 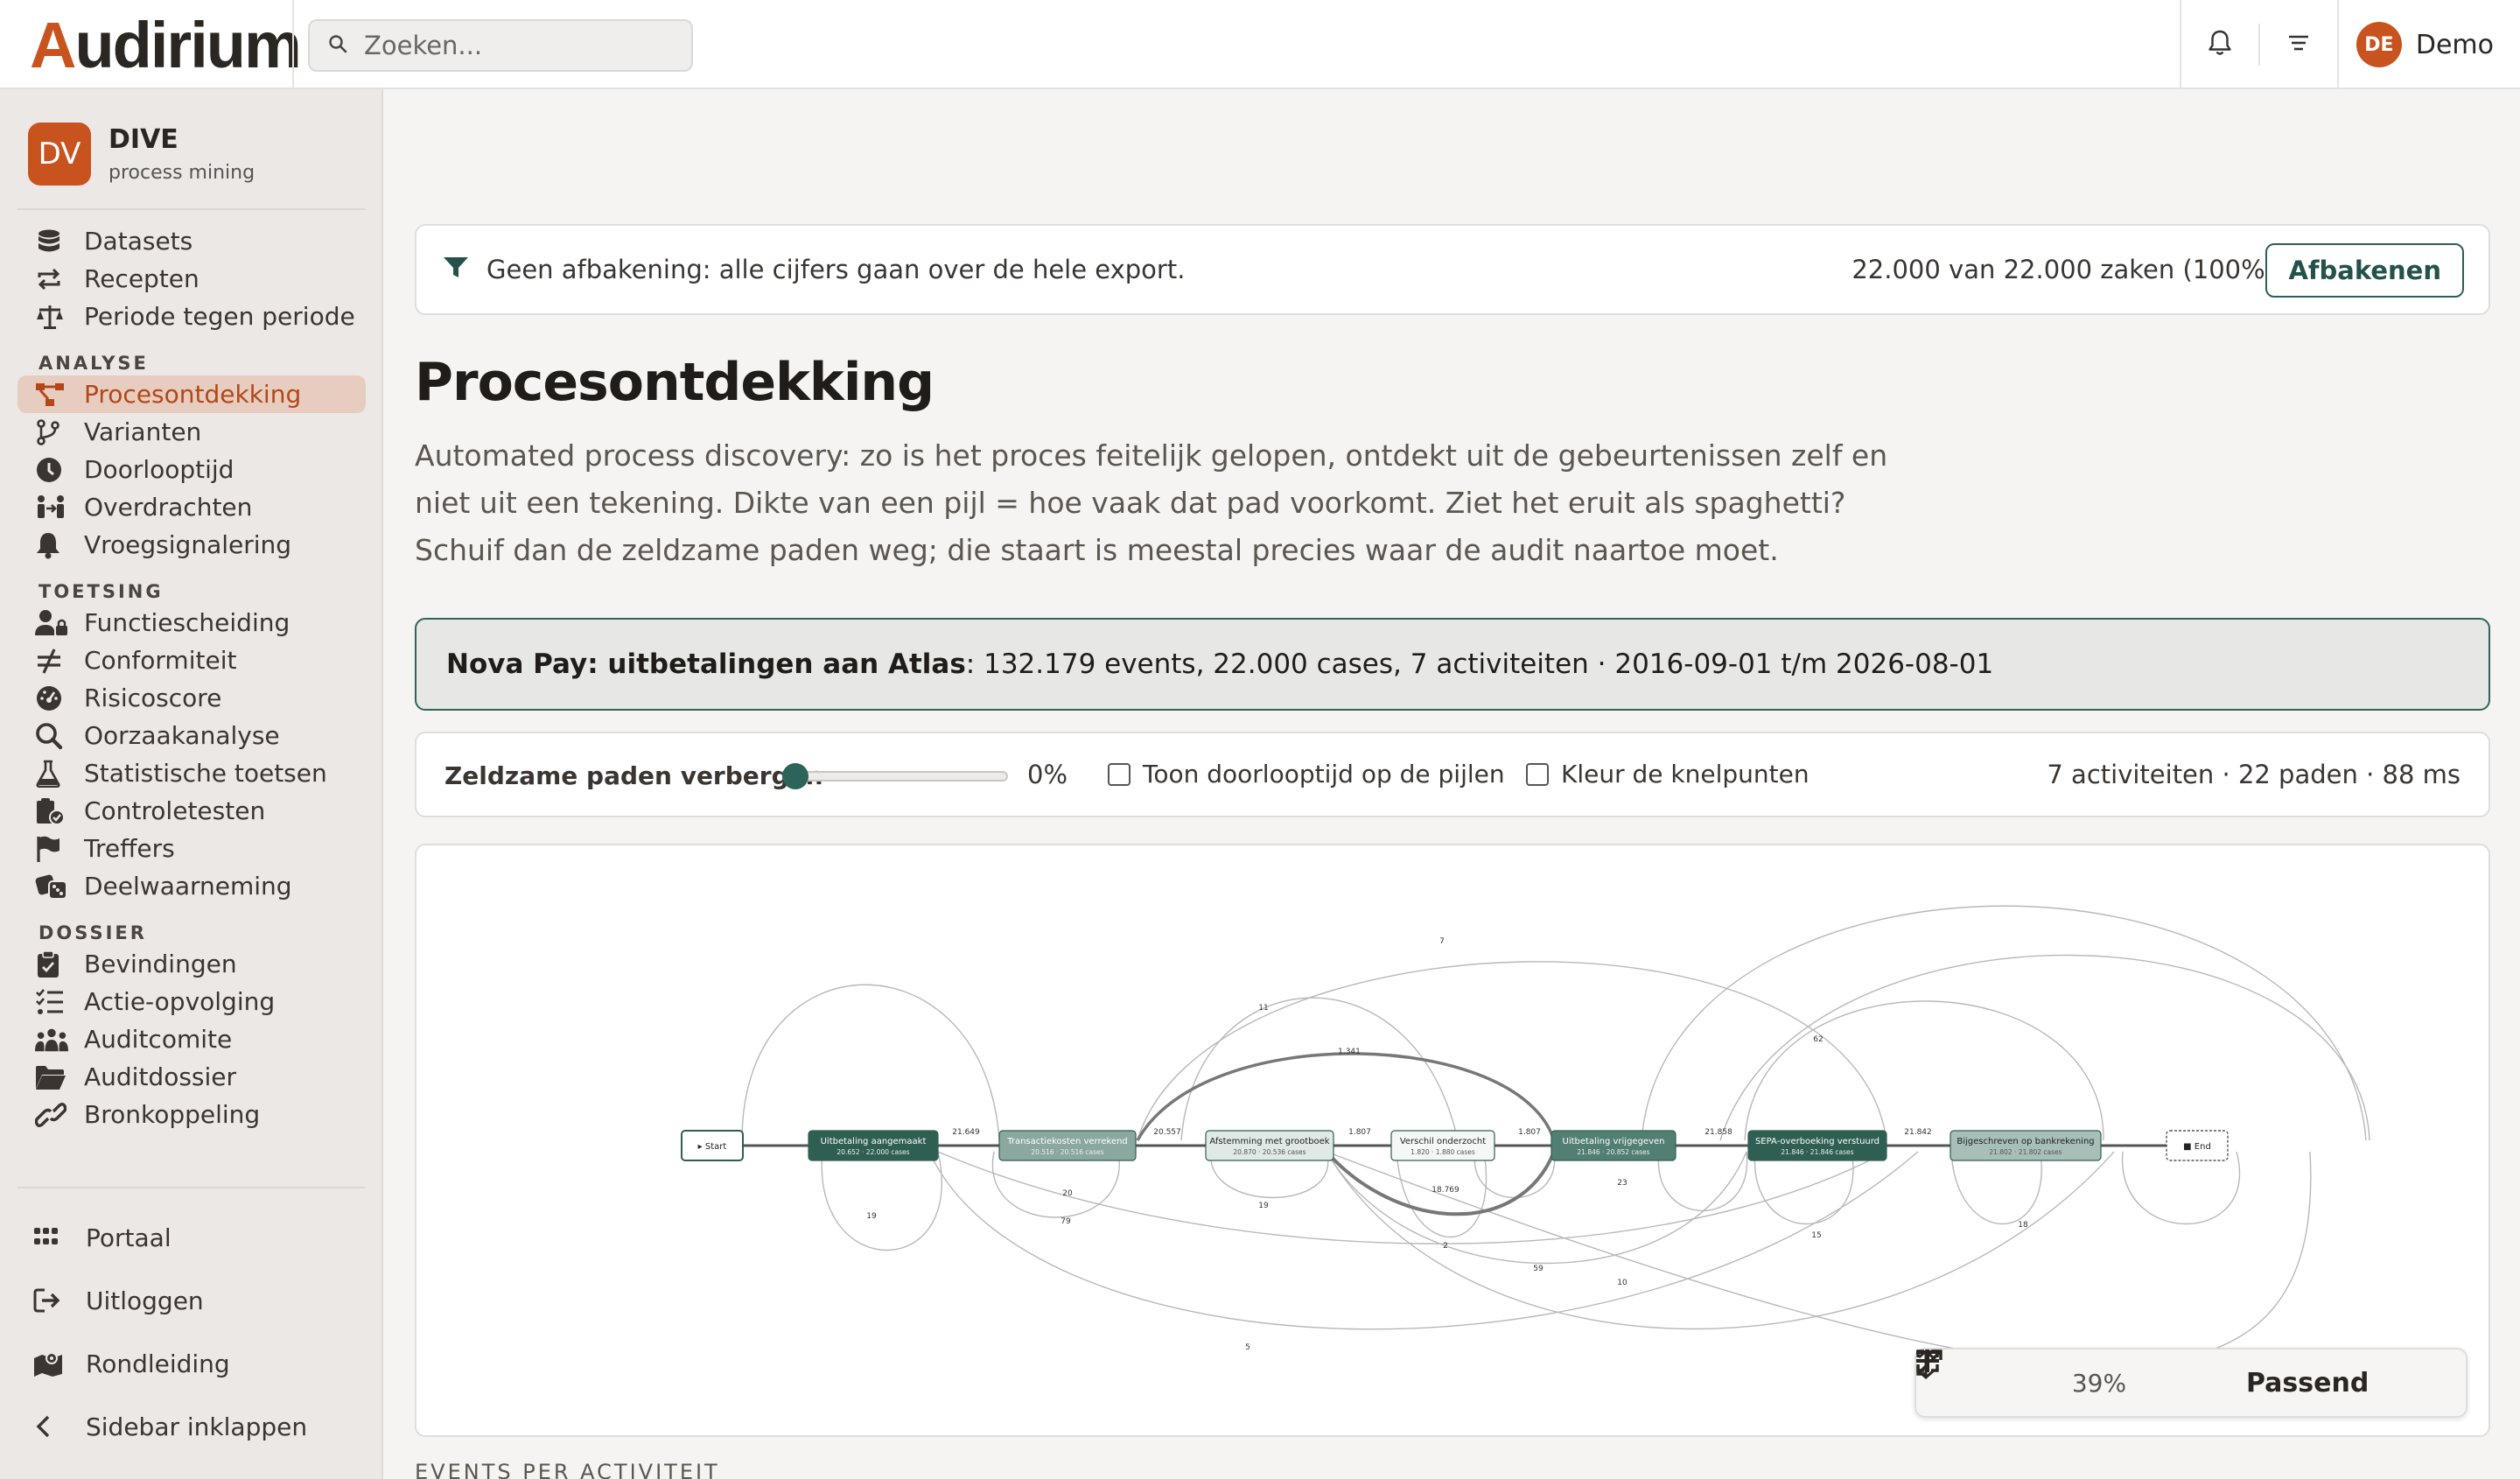 I want to click on sidebar-item-recepten: Recepten, so click(x=192, y=279).